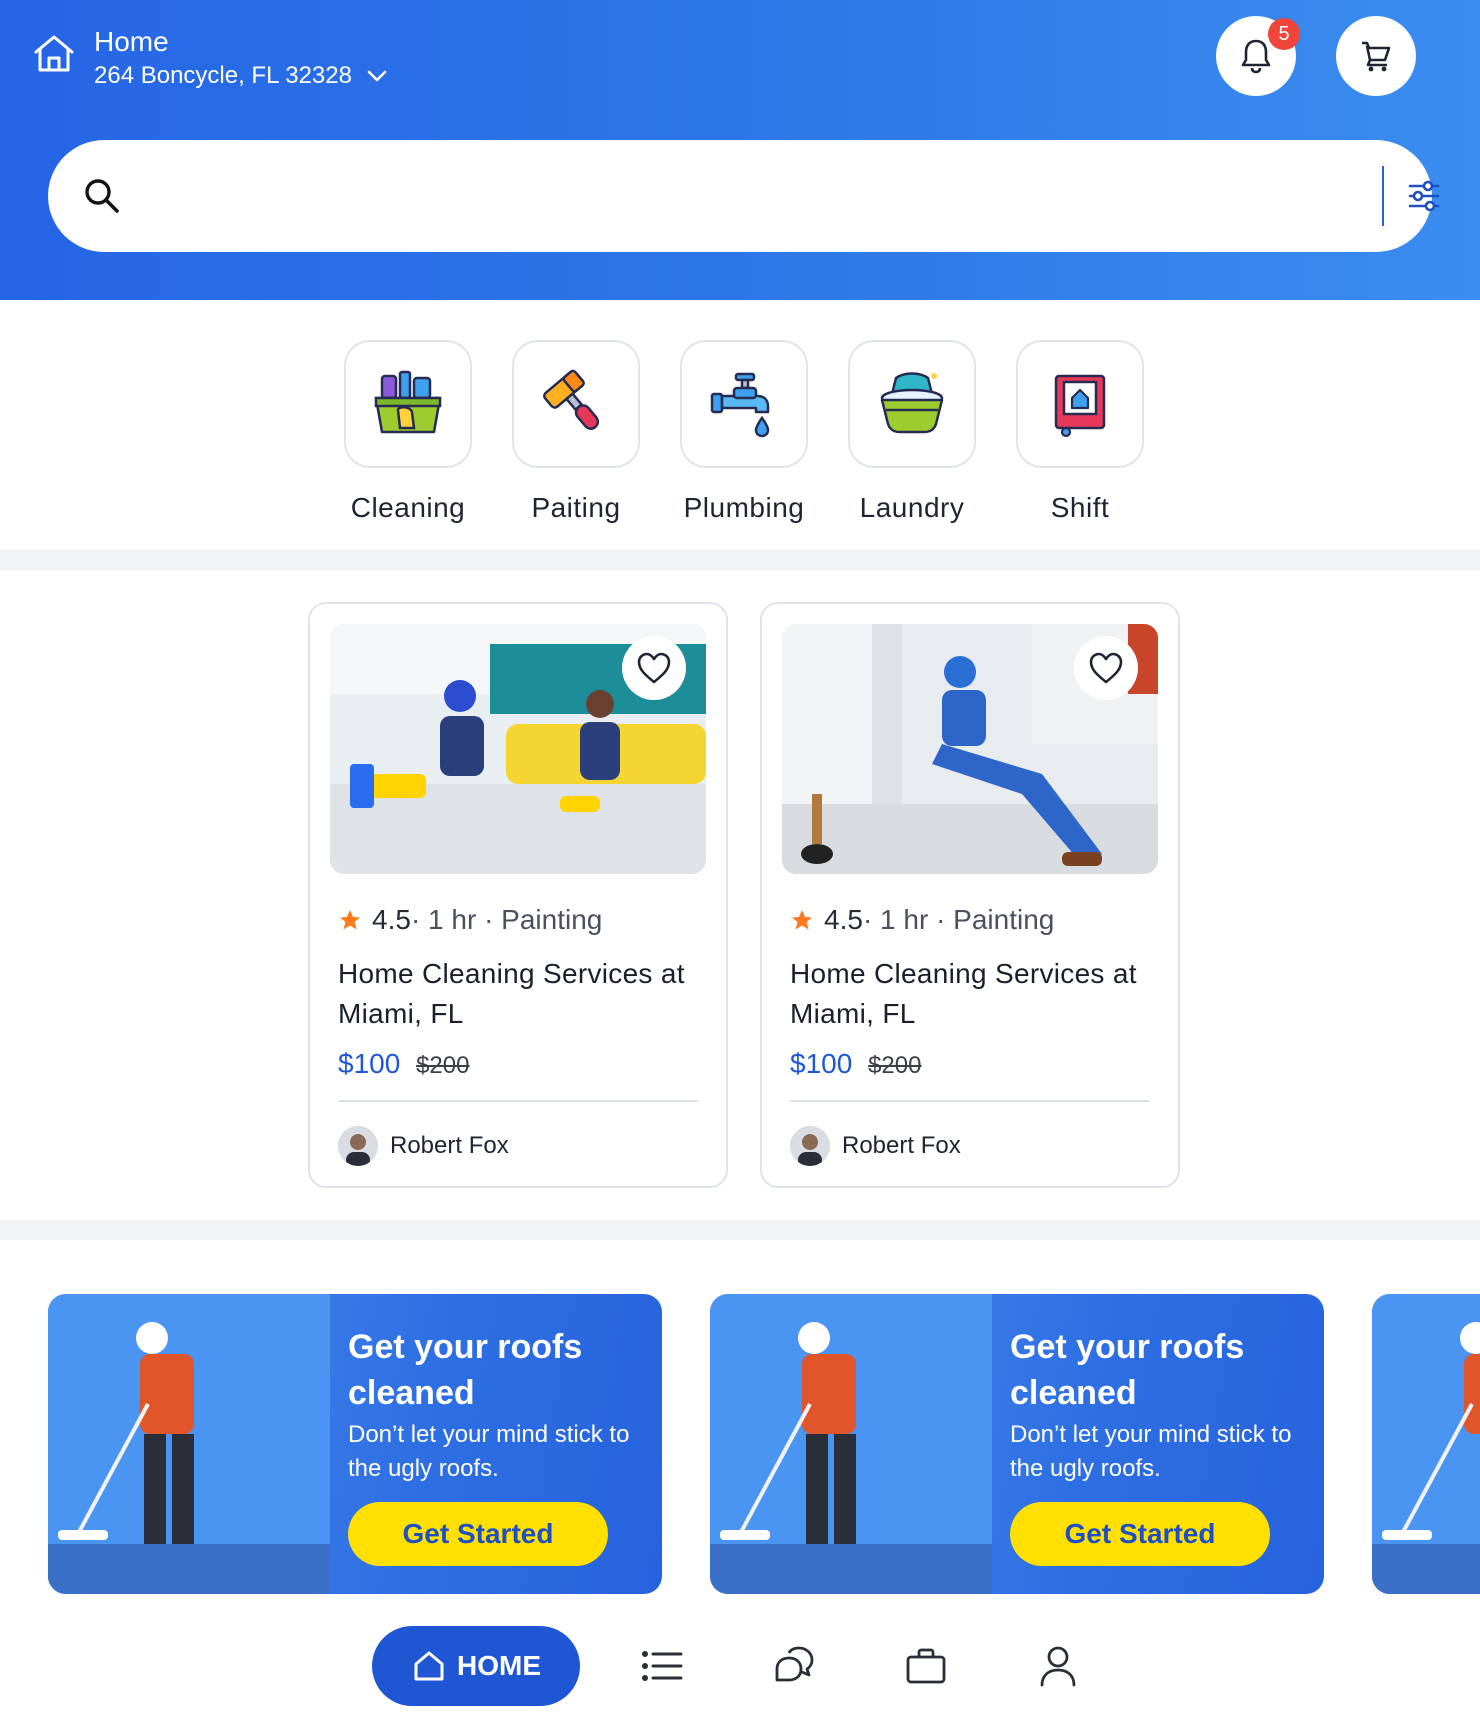 This screenshot has height=1730, width=1480. I want to click on moving-box-icon, so click(1080, 404).